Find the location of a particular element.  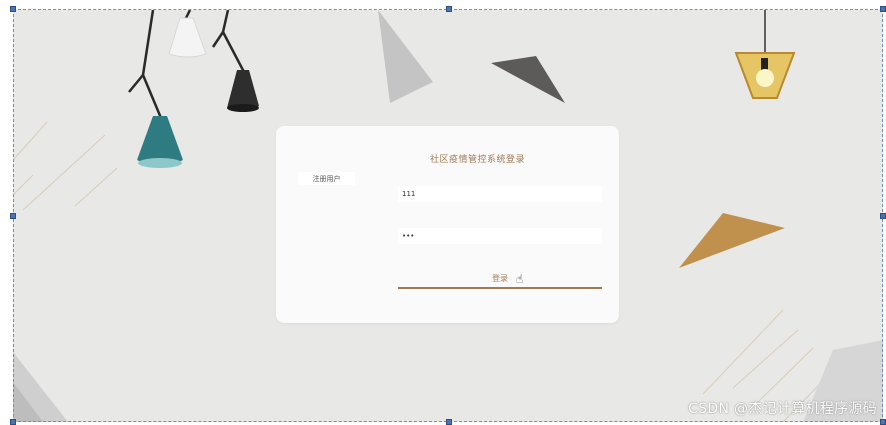

watermark: CSDN @杰记计算机程序源码 is located at coordinates (782, 409).